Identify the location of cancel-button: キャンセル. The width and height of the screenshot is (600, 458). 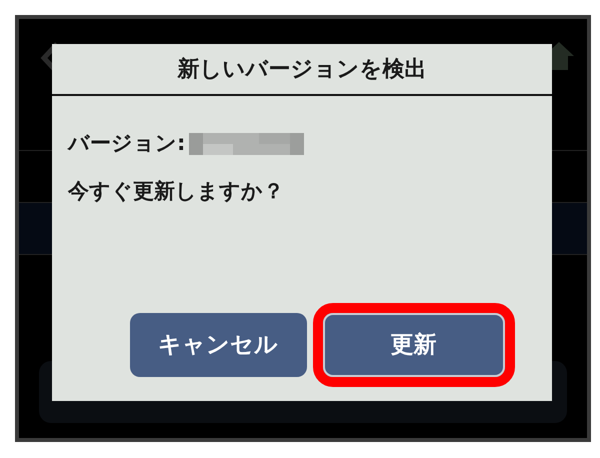
(218, 345).